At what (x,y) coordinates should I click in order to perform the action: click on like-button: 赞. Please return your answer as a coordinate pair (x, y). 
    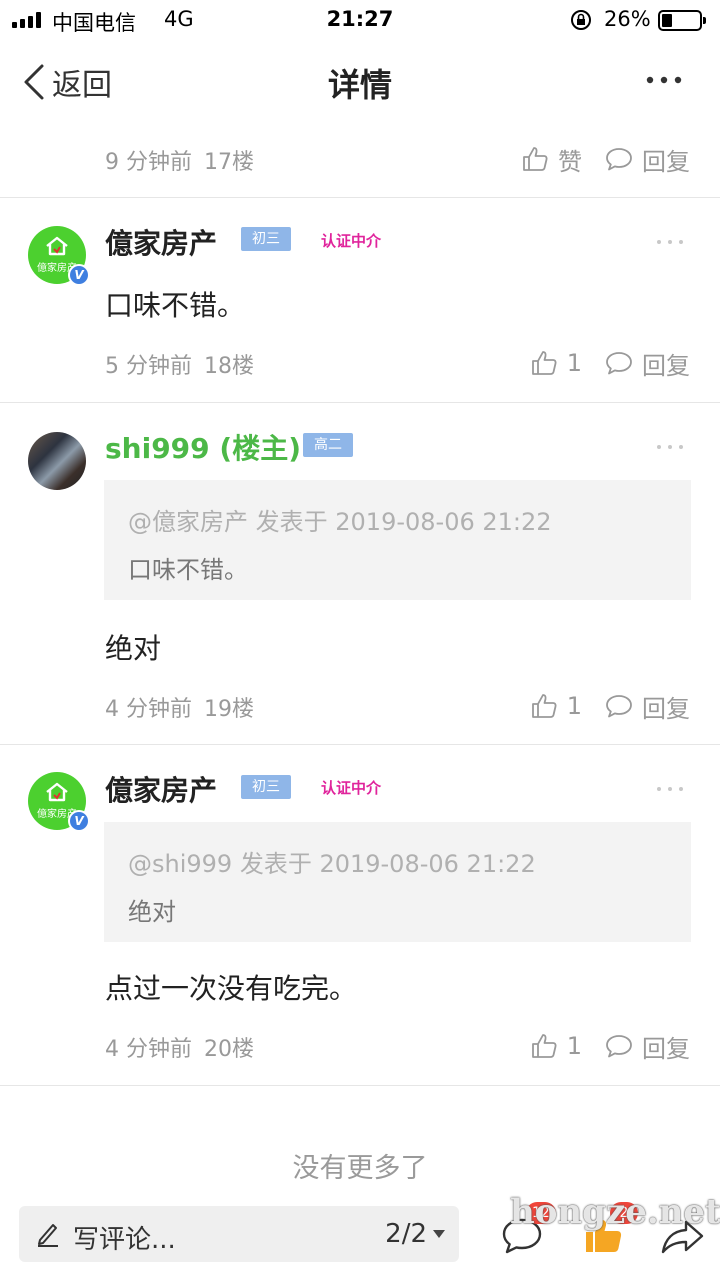
    Looking at the image, I should click on (551, 159).